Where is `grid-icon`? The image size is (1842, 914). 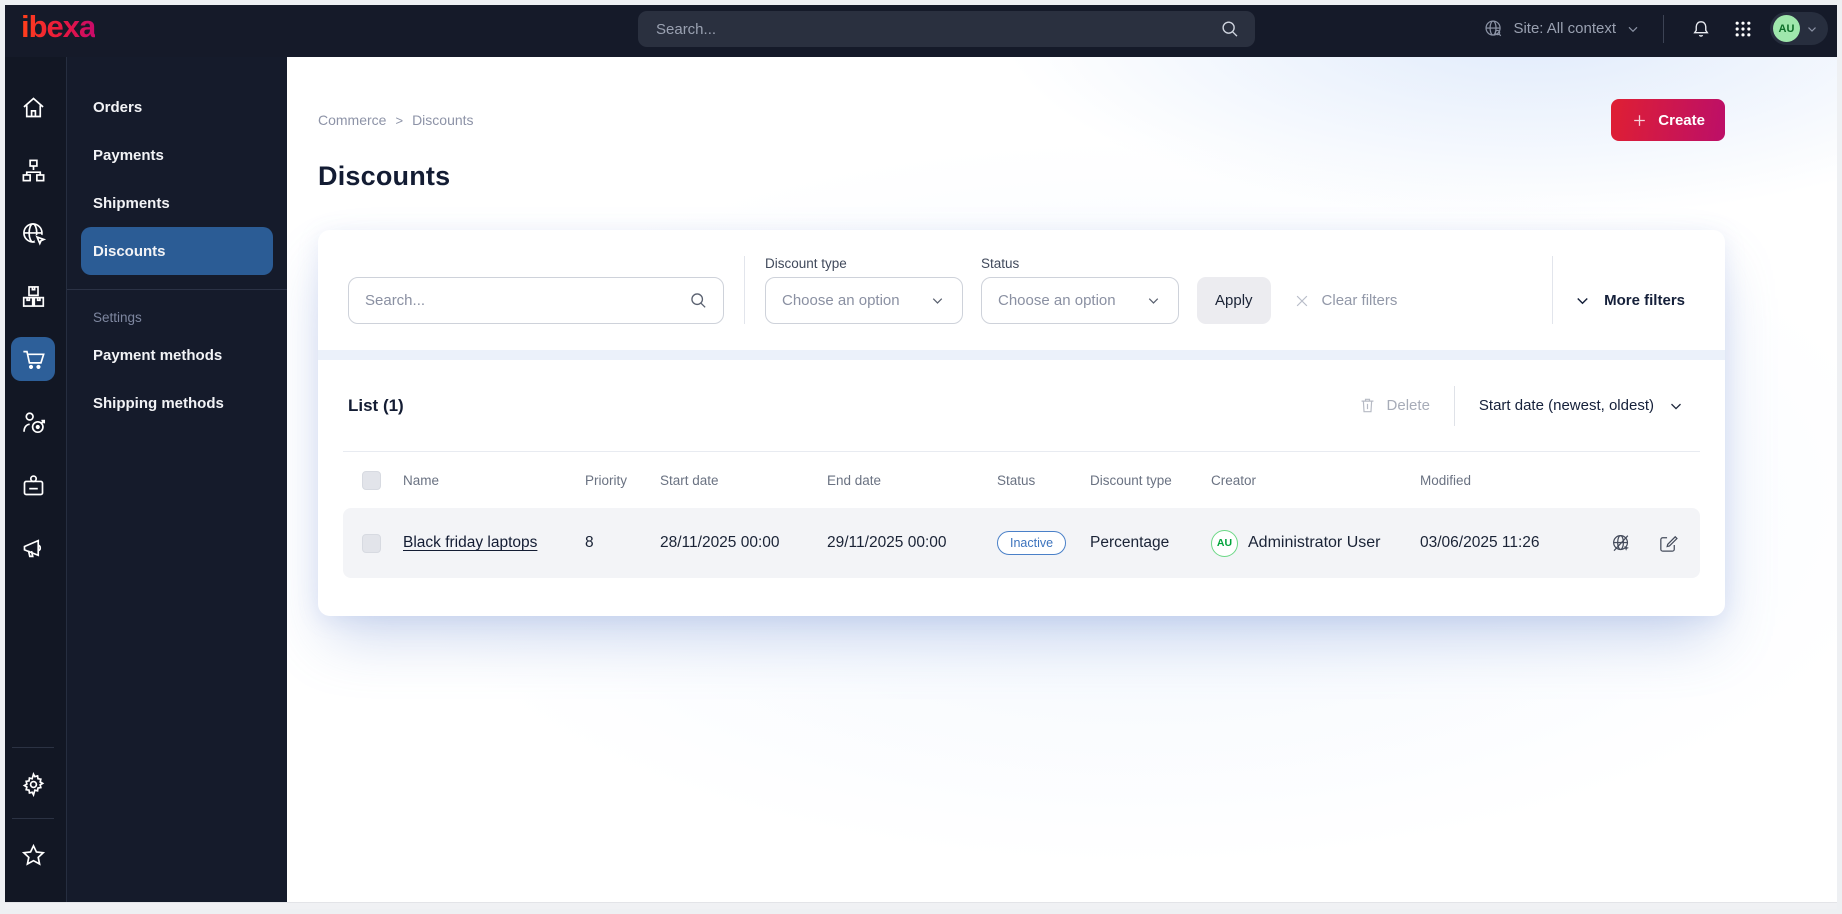
grid-icon is located at coordinates (1743, 29).